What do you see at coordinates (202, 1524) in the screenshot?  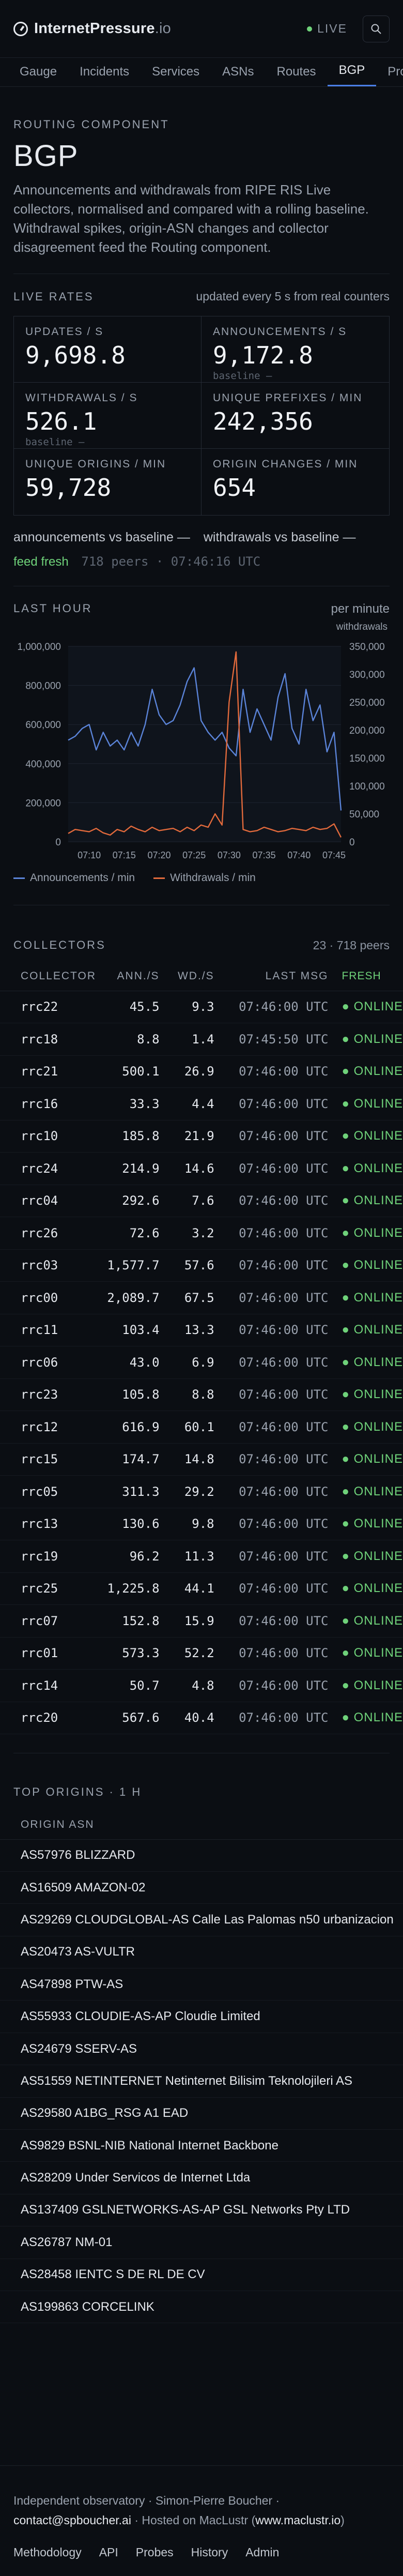 I see `table-row: rrc13 130.6 9.8 07:46:00 UTC ● ONLINE` at bounding box center [202, 1524].